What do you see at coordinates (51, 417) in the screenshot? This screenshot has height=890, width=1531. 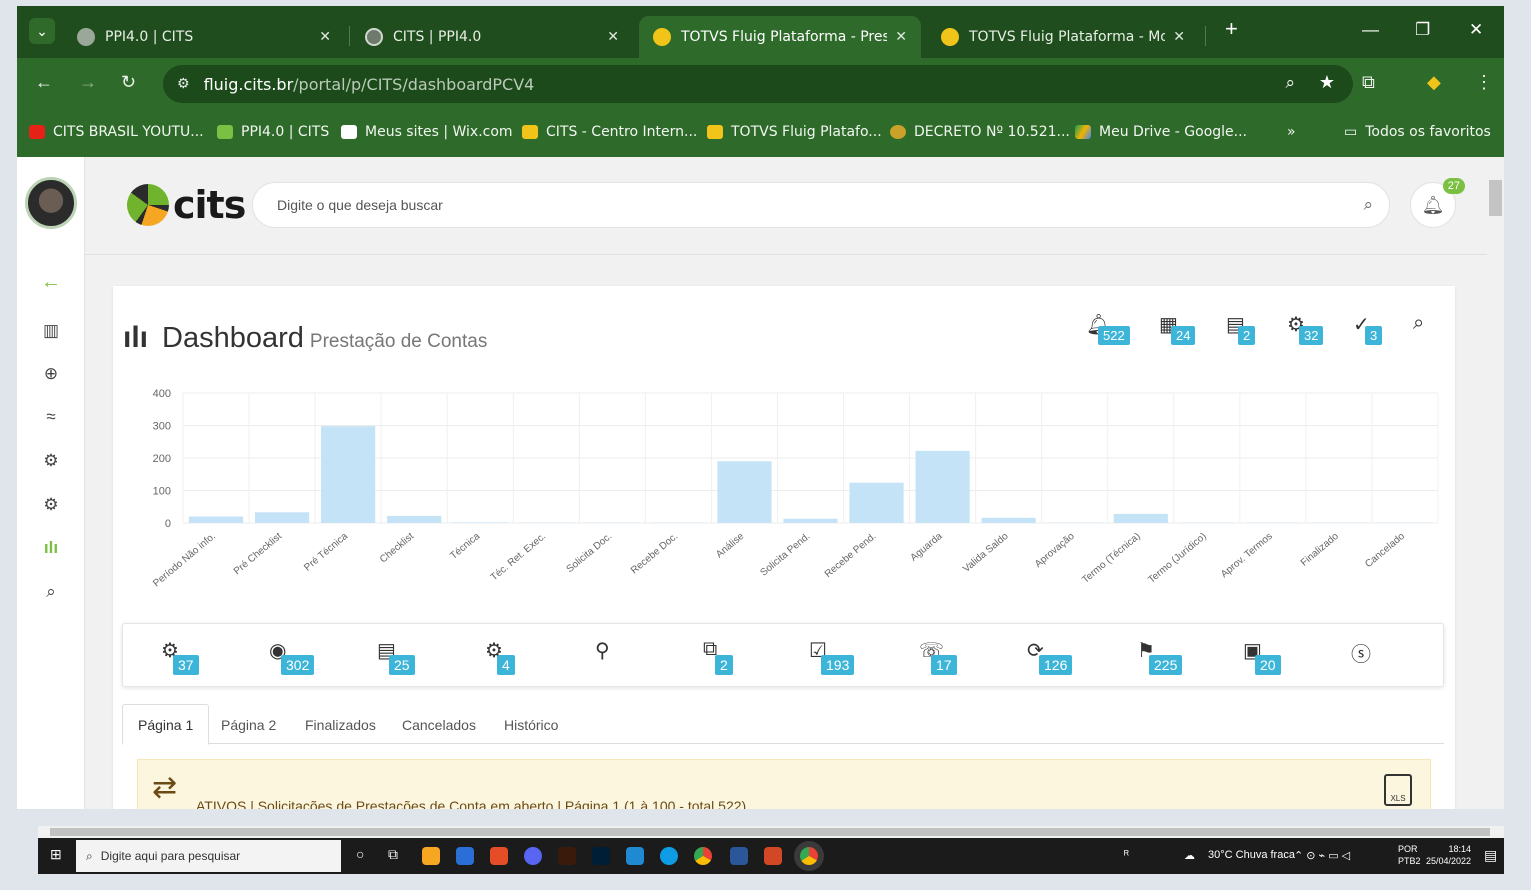 I see `trend-icon: ≈` at bounding box center [51, 417].